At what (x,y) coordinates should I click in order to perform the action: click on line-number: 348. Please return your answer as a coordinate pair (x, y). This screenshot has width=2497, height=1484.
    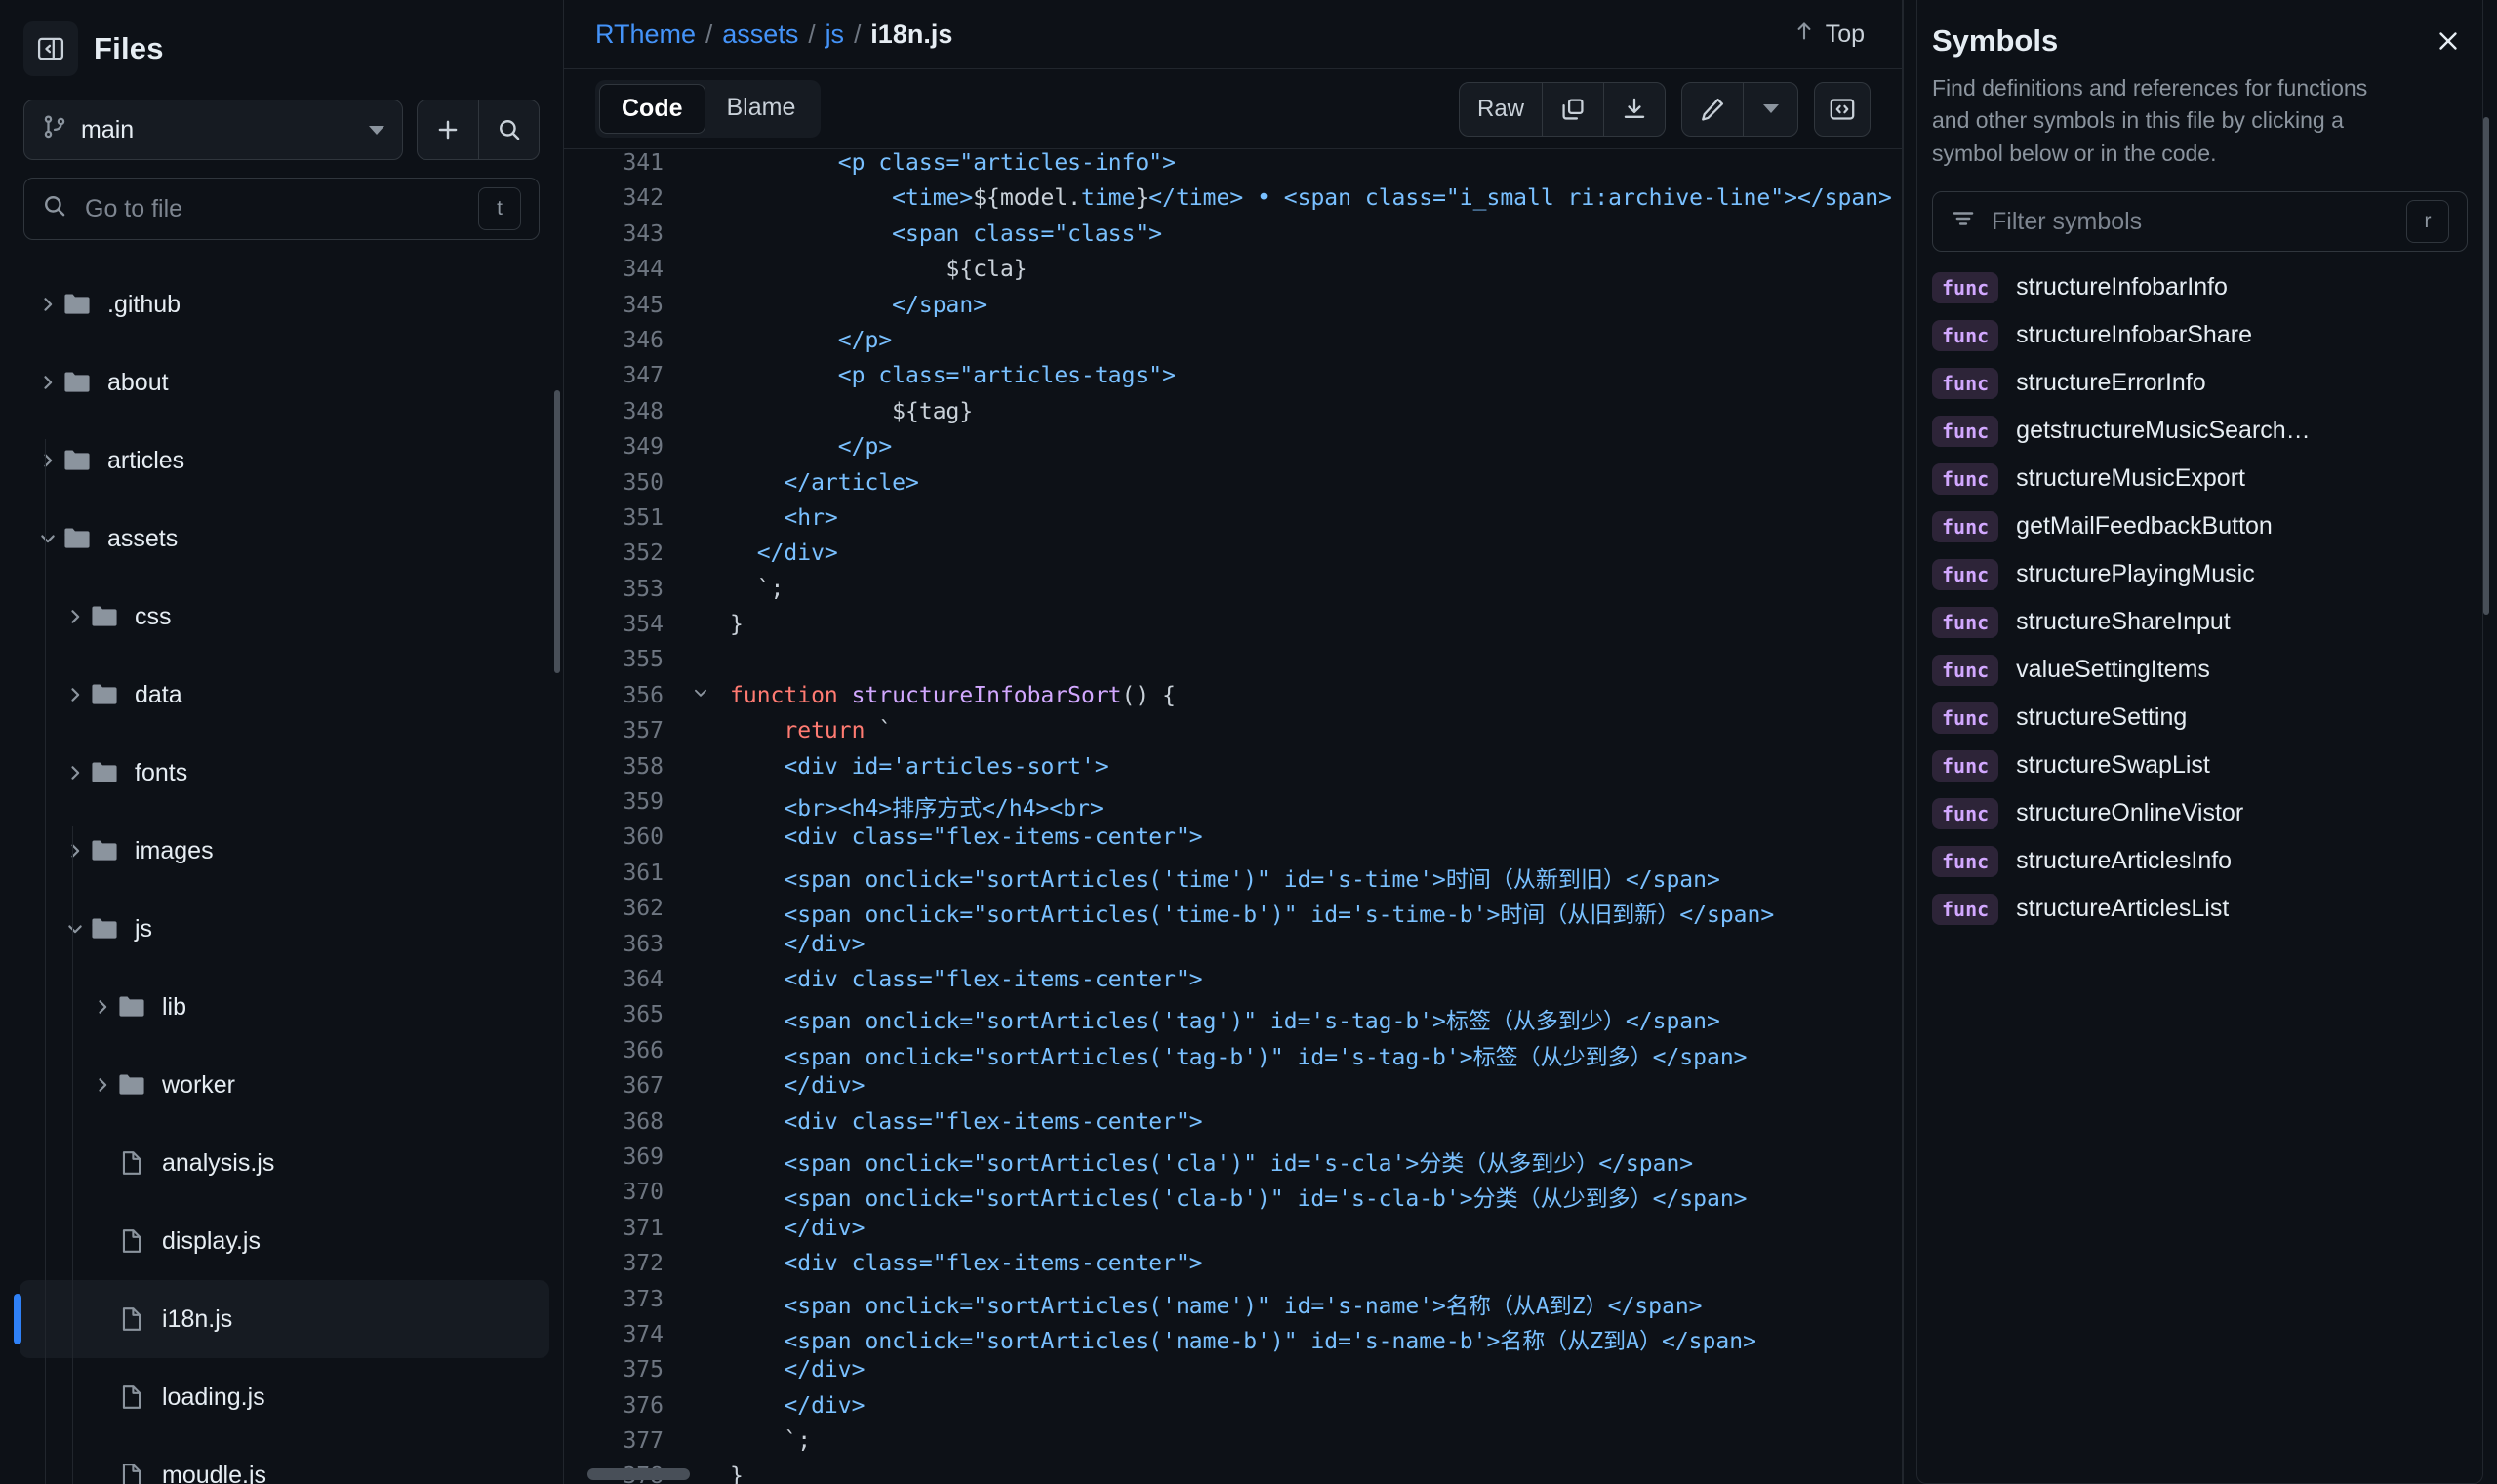
    Looking at the image, I should click on (623, 415).